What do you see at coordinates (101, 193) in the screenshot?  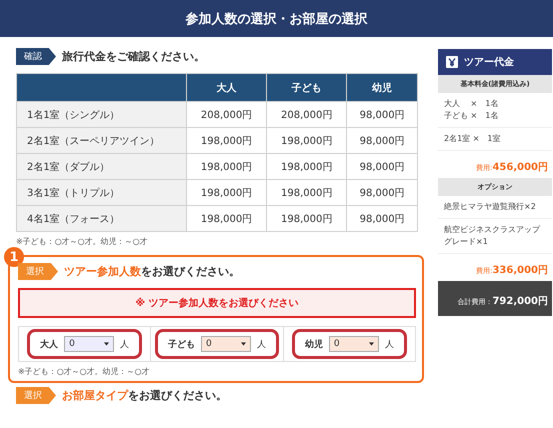 I see `table-cell: 3名1室（トリプル）` at bounding box center [101, 193].